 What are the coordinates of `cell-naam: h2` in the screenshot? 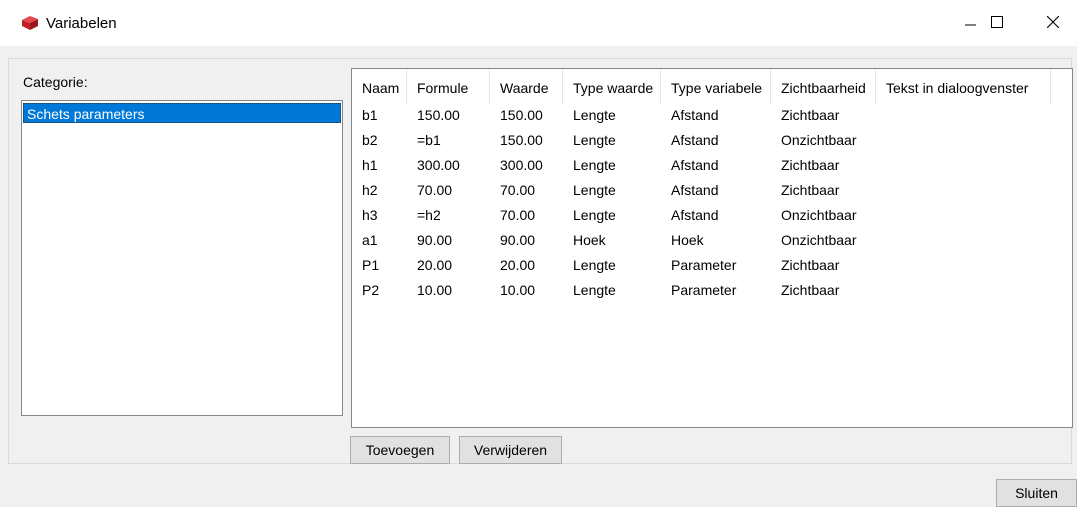 It's located at (370, 190).